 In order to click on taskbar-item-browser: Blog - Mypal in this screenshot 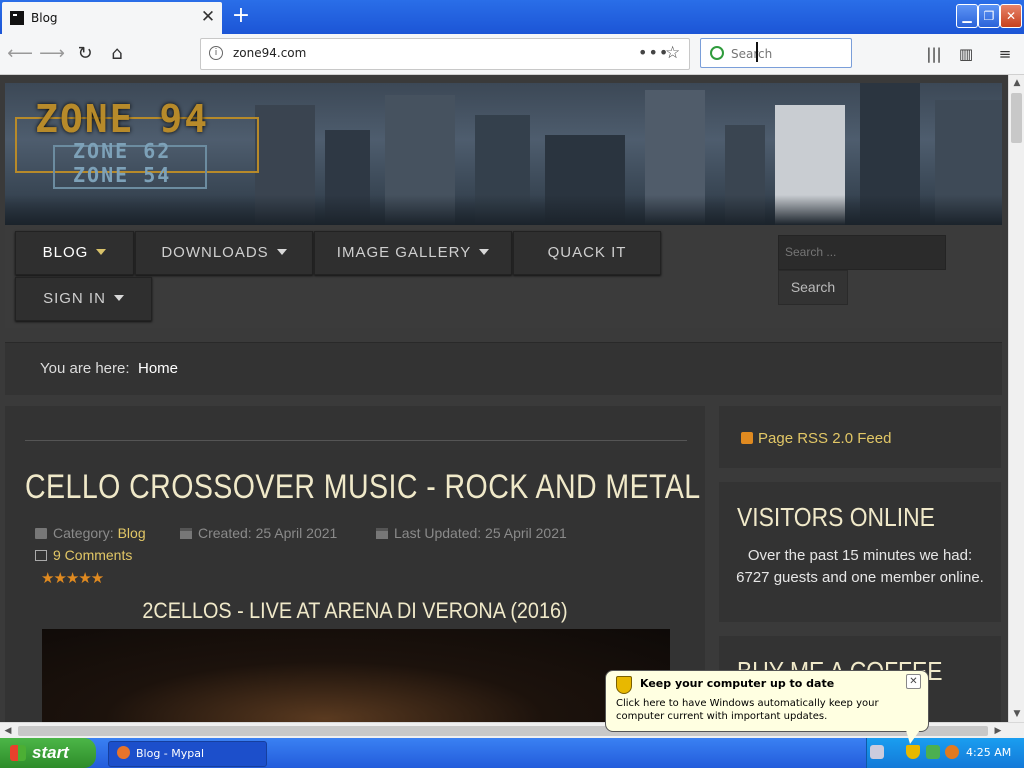, I will do `click(187, 754)`.